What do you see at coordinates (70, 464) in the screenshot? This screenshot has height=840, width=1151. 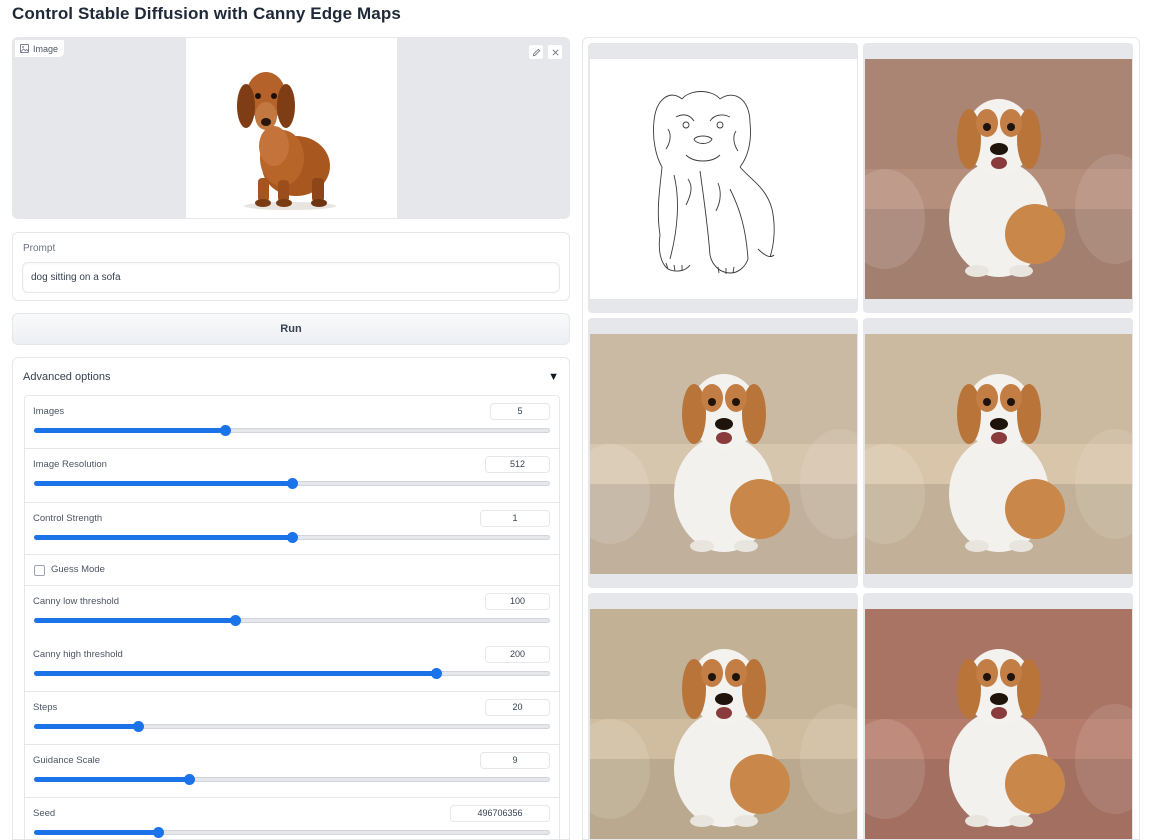 I see `resolution-label: Image Resolution` at bounding box center [70, 464].